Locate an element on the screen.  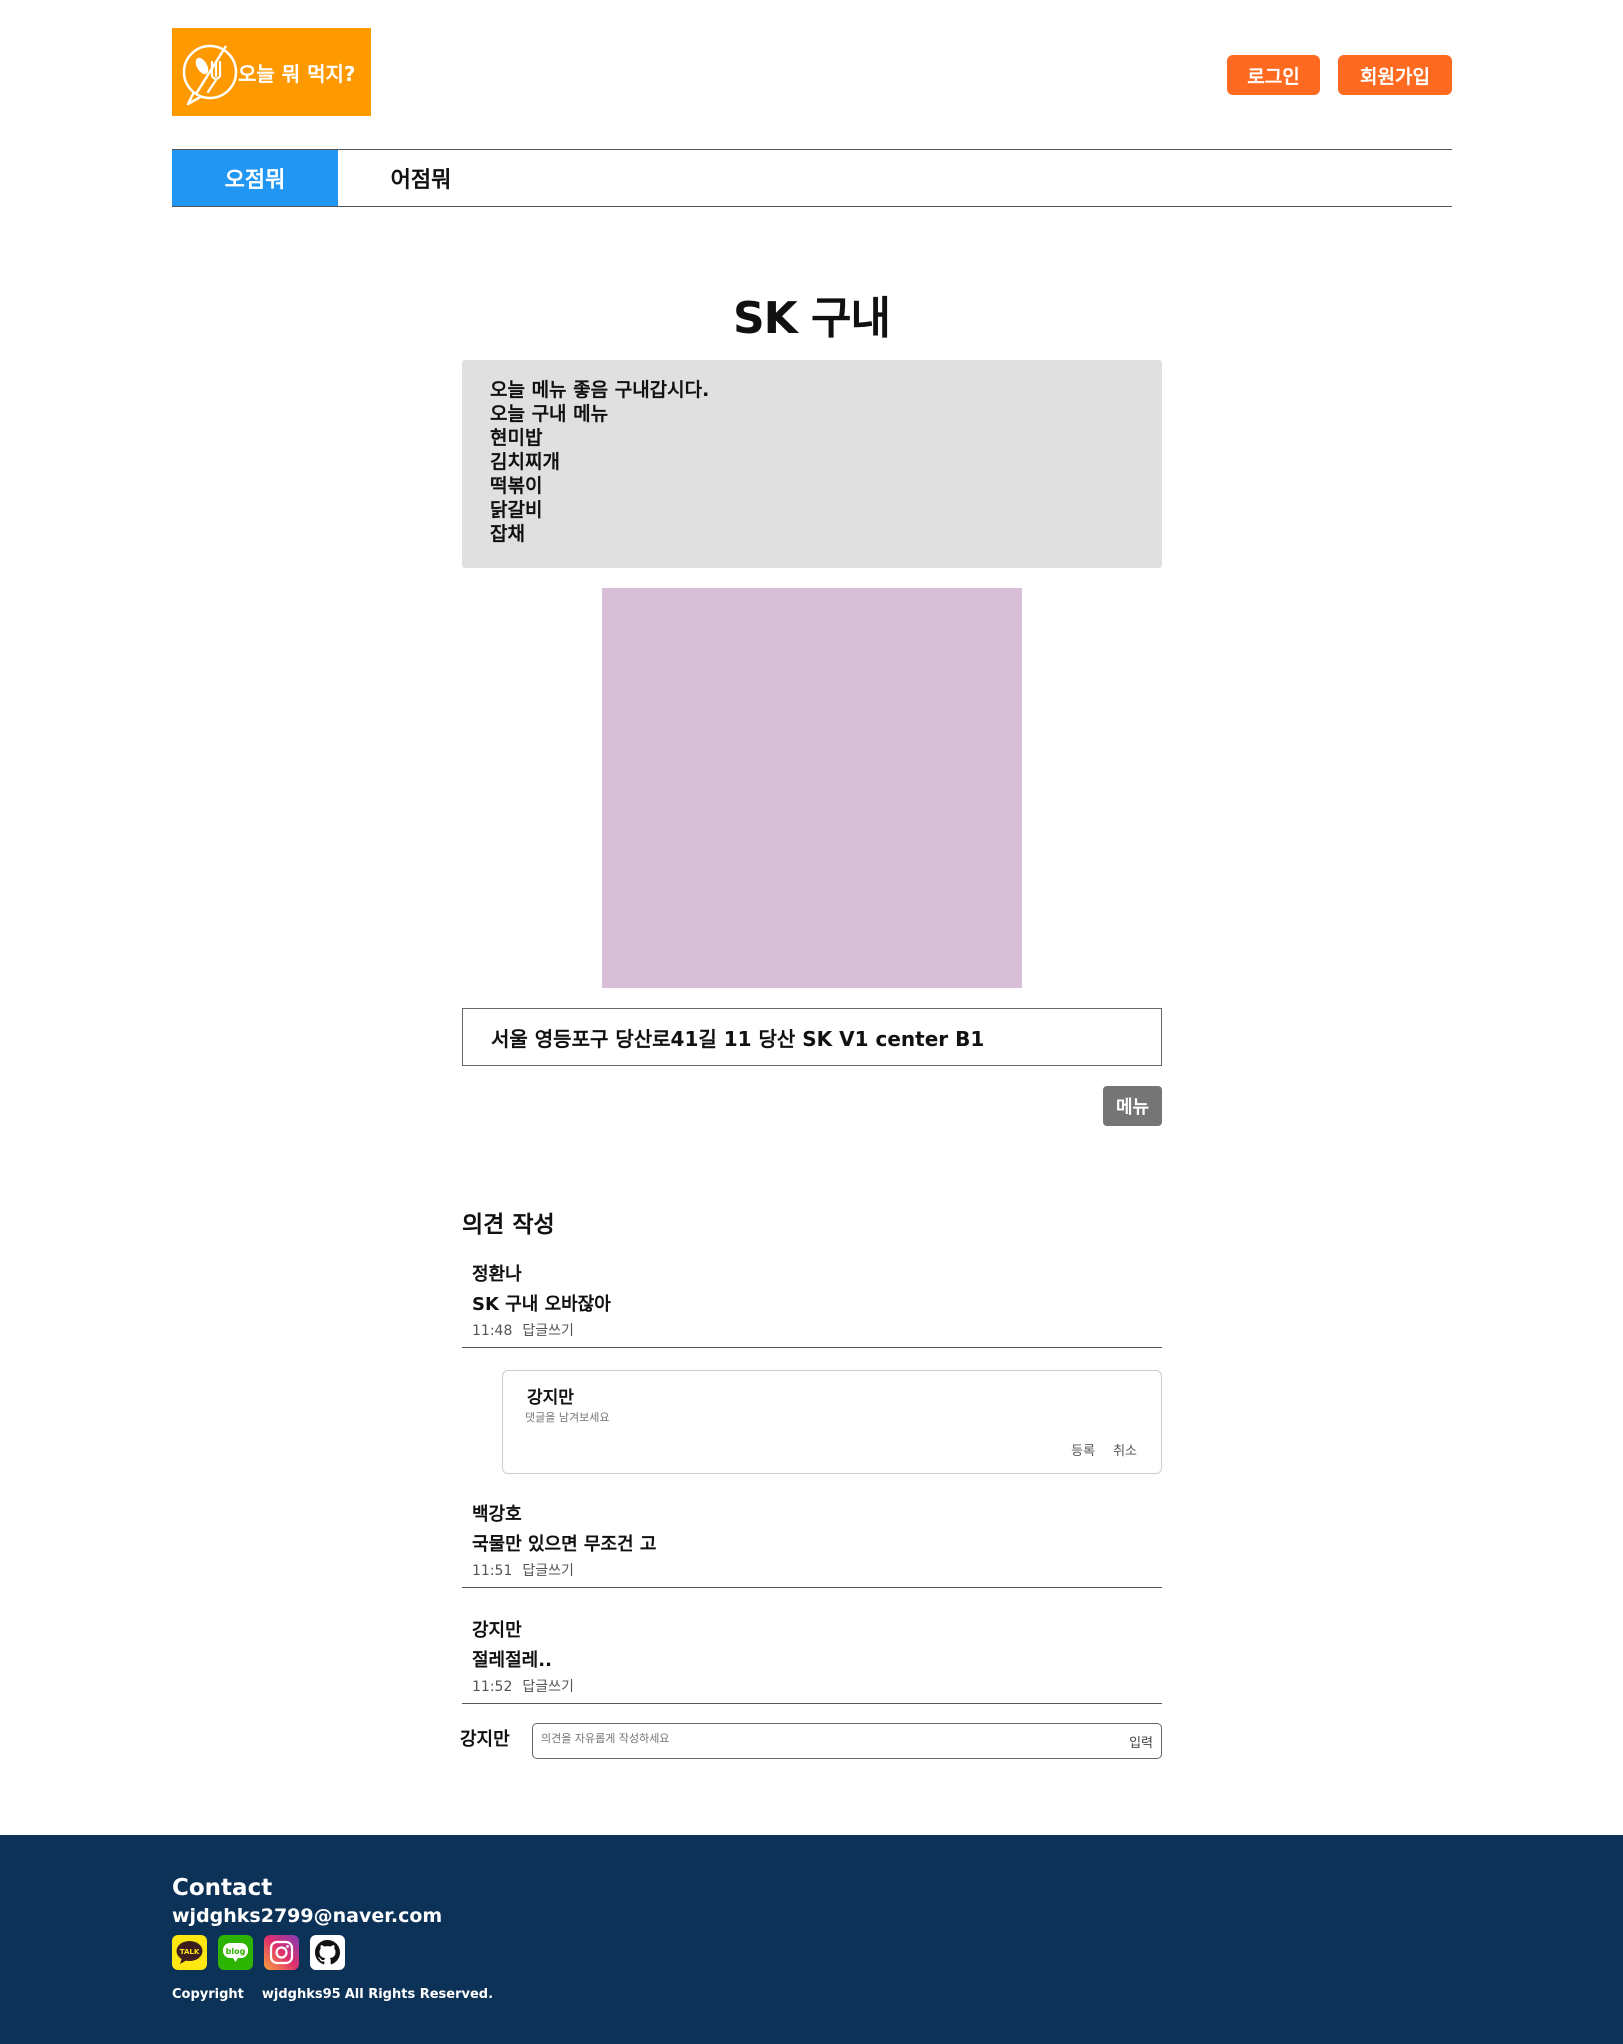
comment-item: 강지만 절레절레.. 11:52 답글쓰기 is located at coordinates (812, 1655).